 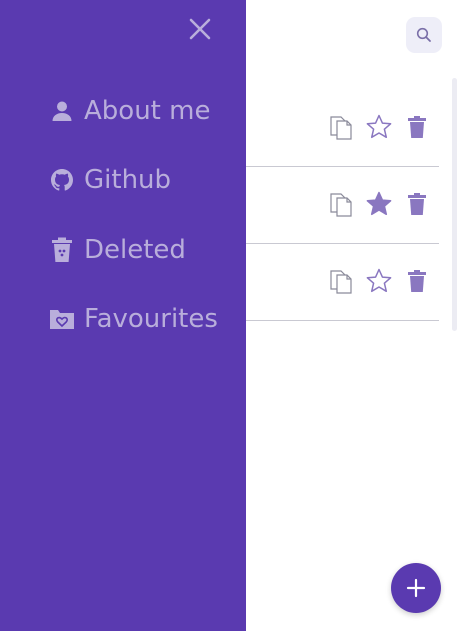 I want to click on nav-item-favourites: Favourites, so click(x=133, y=319).